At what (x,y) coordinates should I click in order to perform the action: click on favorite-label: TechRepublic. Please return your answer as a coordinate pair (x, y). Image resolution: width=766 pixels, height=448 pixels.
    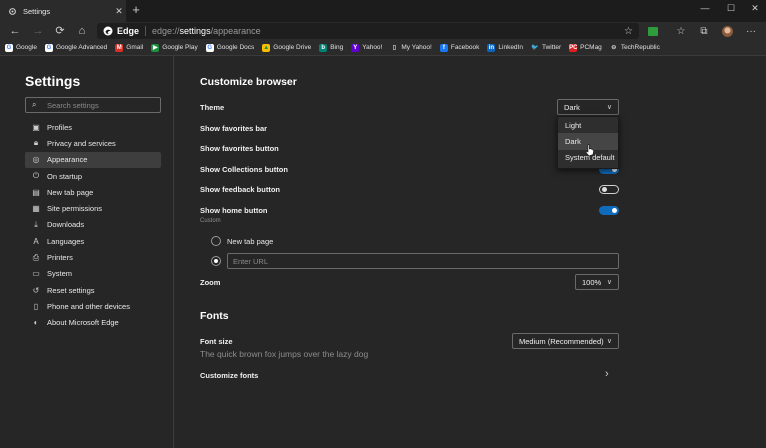
    Looking at the image, I should click on (640, 47).